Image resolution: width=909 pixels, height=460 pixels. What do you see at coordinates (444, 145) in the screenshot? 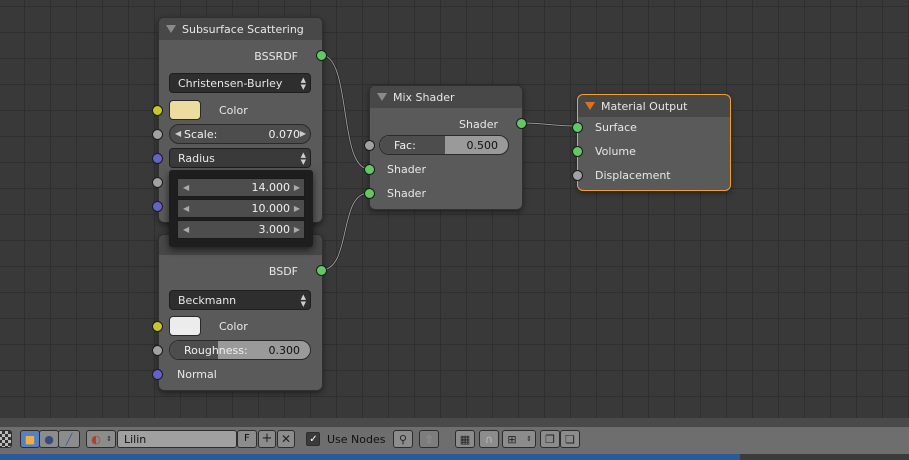
I see `mix-fac-slider: Fac: 0.500` at bounding box center [444, 145].